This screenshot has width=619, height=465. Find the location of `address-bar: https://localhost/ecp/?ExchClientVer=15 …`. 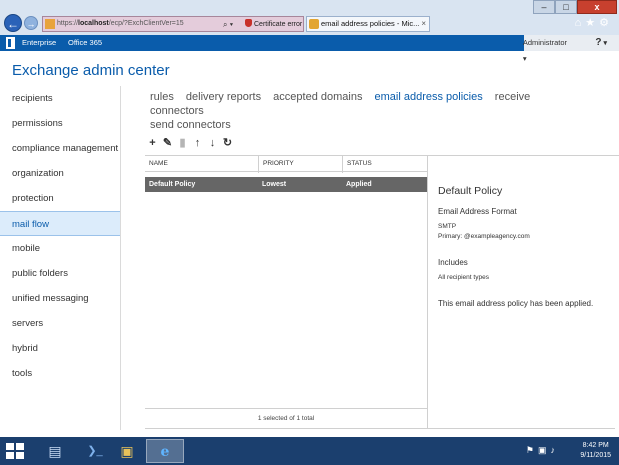

address-bar: https://localhost/ecp/?ExchClientVer=15 … is located at coordinates (173, 24).